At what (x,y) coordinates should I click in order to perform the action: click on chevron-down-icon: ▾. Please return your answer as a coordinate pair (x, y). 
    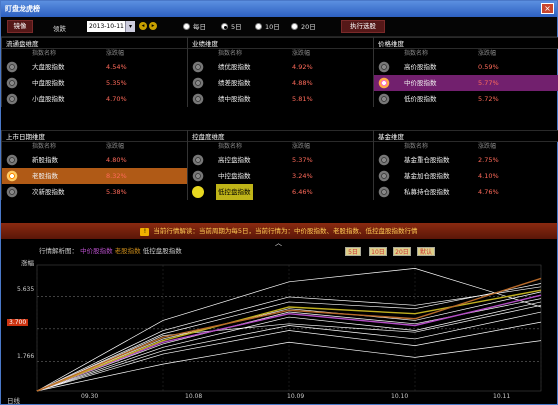
    Looking at the image, I should click on (130, 26).